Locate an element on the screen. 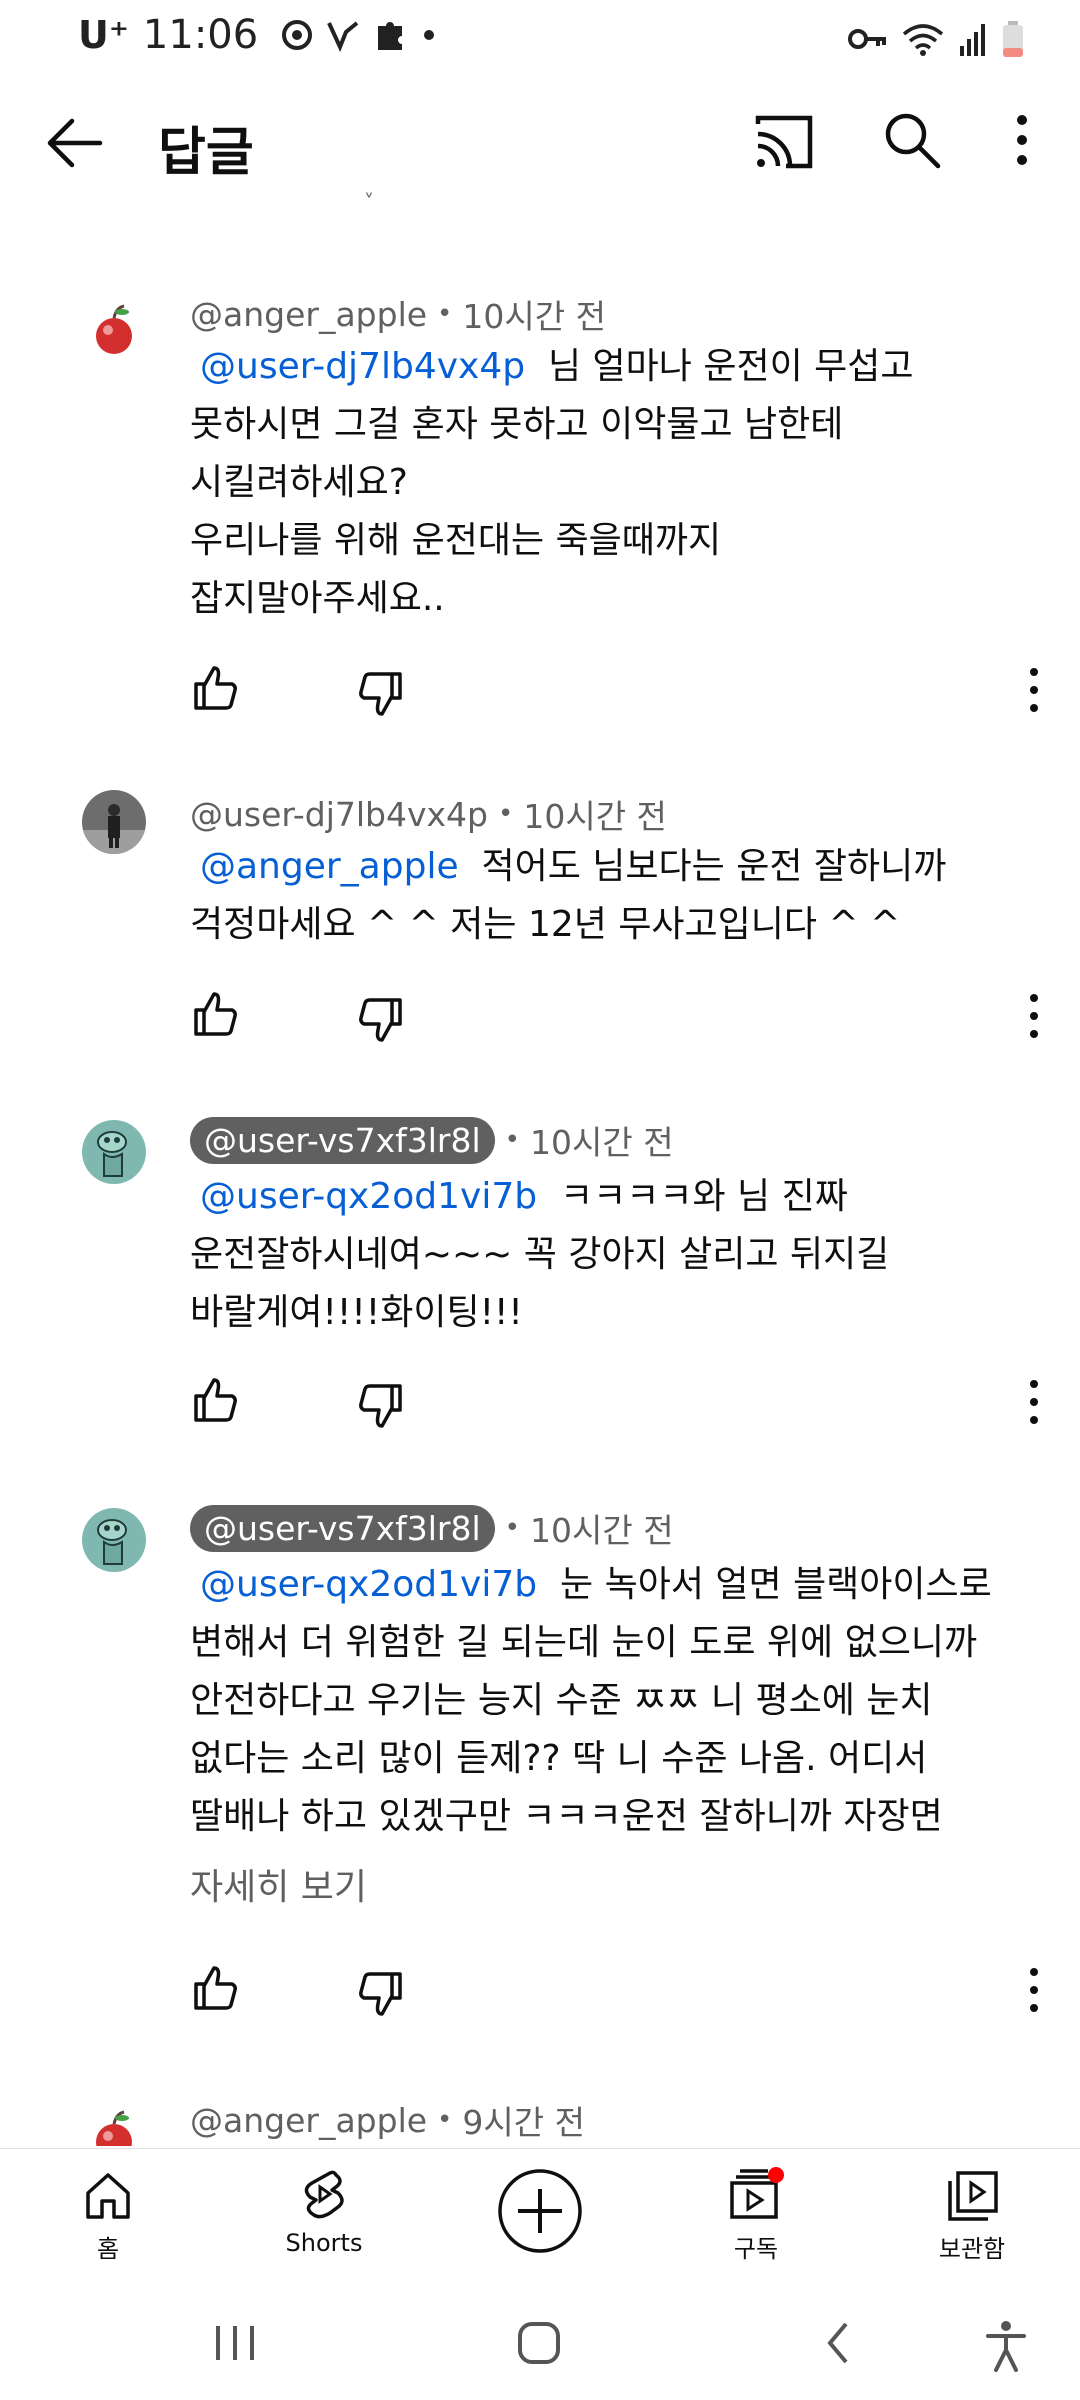  nav-shorts-label: Shorts is located at coordinates (324, 2243).